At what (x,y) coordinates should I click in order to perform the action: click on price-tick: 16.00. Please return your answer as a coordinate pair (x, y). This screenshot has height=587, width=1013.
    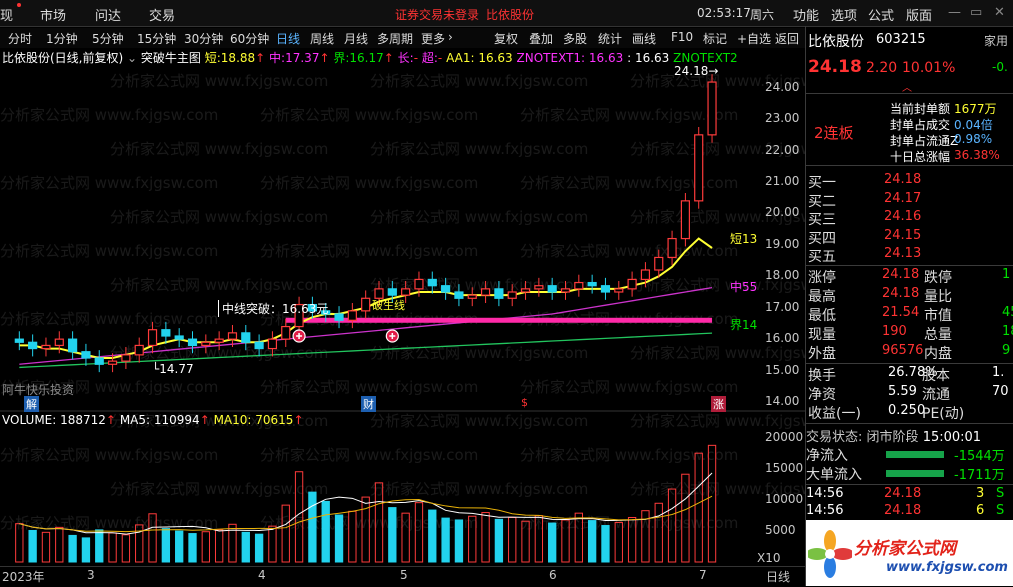
    Looking at the image, I should click on (782, 338).